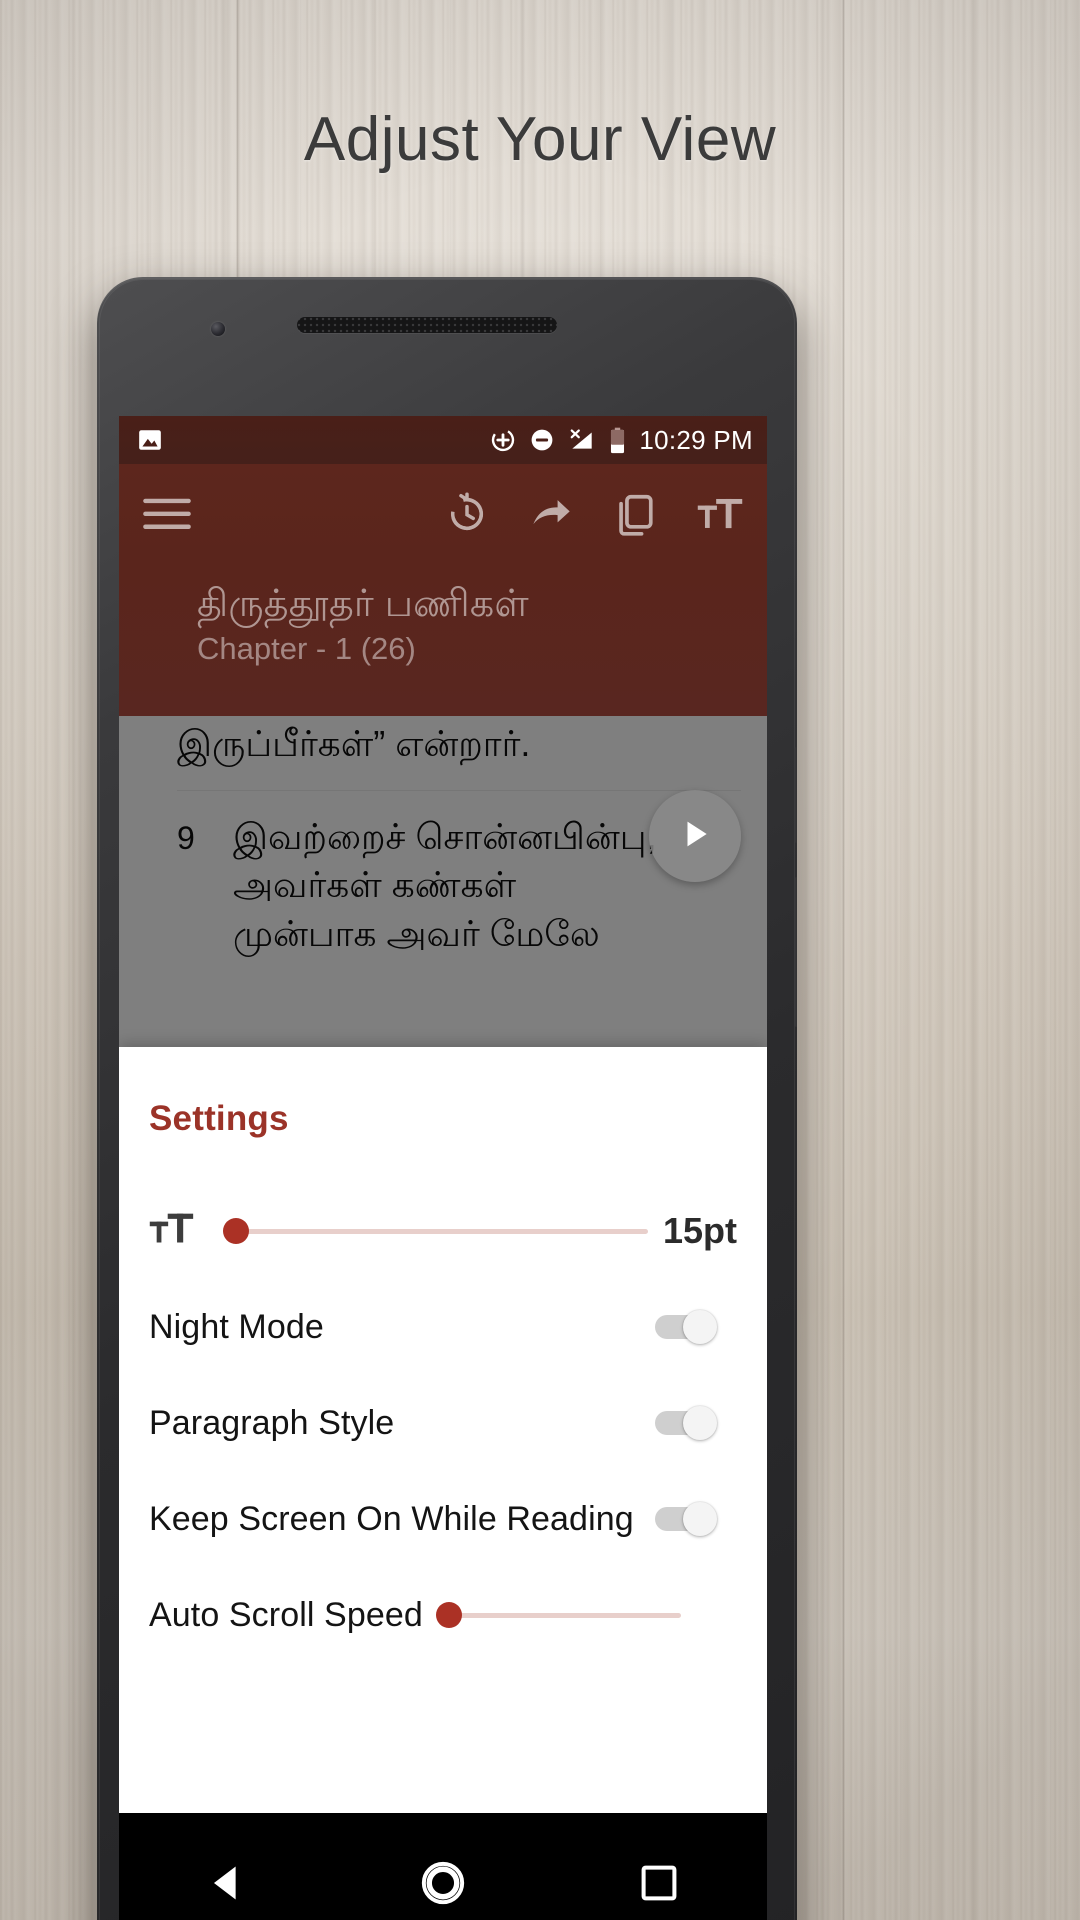 The height and width of the screenshot is (1920, 1080). I want to click on auto-scroll-speed-row: Auto Scroll Speed, so click(443, 1615).